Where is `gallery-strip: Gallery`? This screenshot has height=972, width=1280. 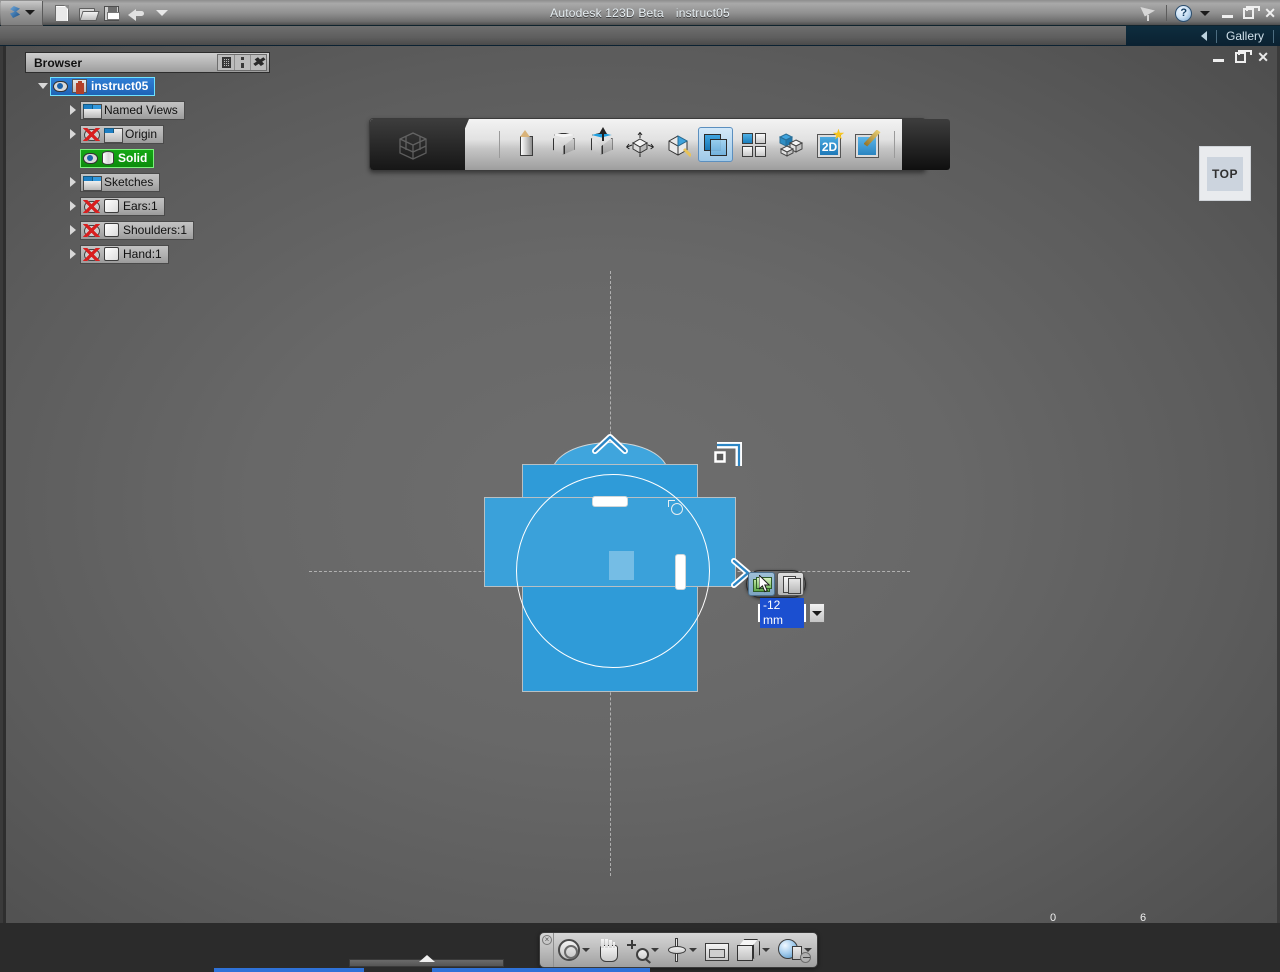
gallery-strip: Gallery is located at coordinates (640, 36).